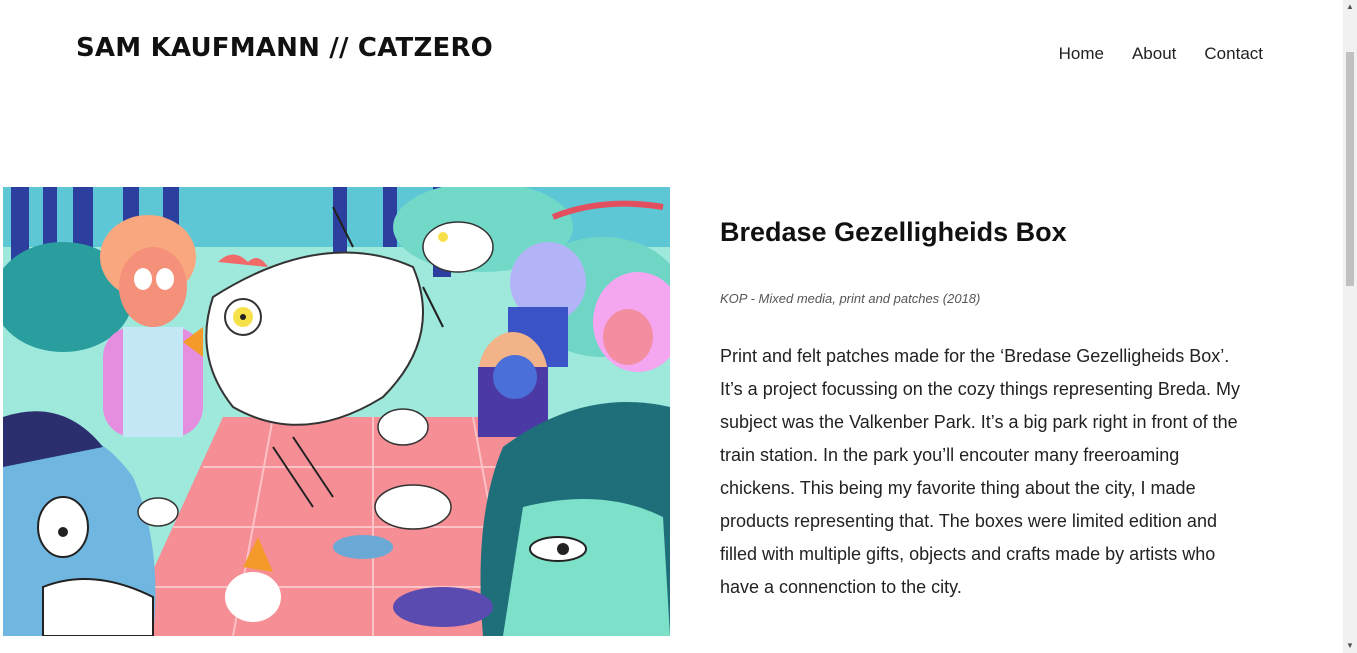  Describe the element at coordinates (284, 48) in the screenshot. I see `site-title: SAM KAUFMANN // CATZERO` at that location.